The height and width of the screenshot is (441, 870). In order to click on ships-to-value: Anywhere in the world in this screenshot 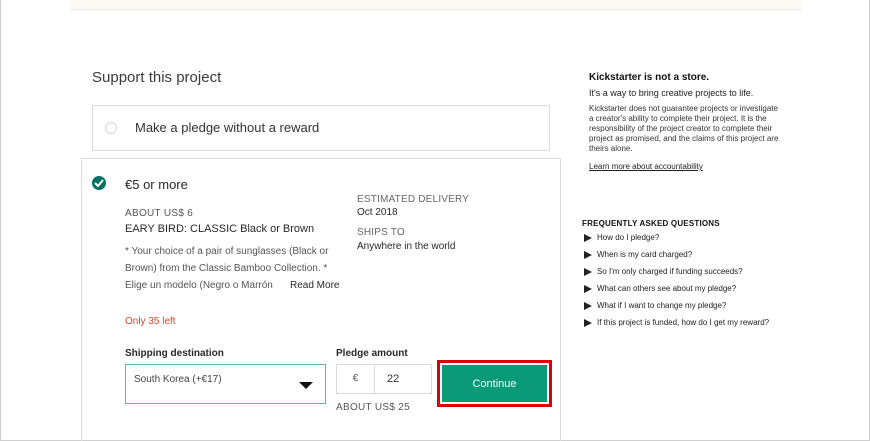, I will do `click(406, 246)`.